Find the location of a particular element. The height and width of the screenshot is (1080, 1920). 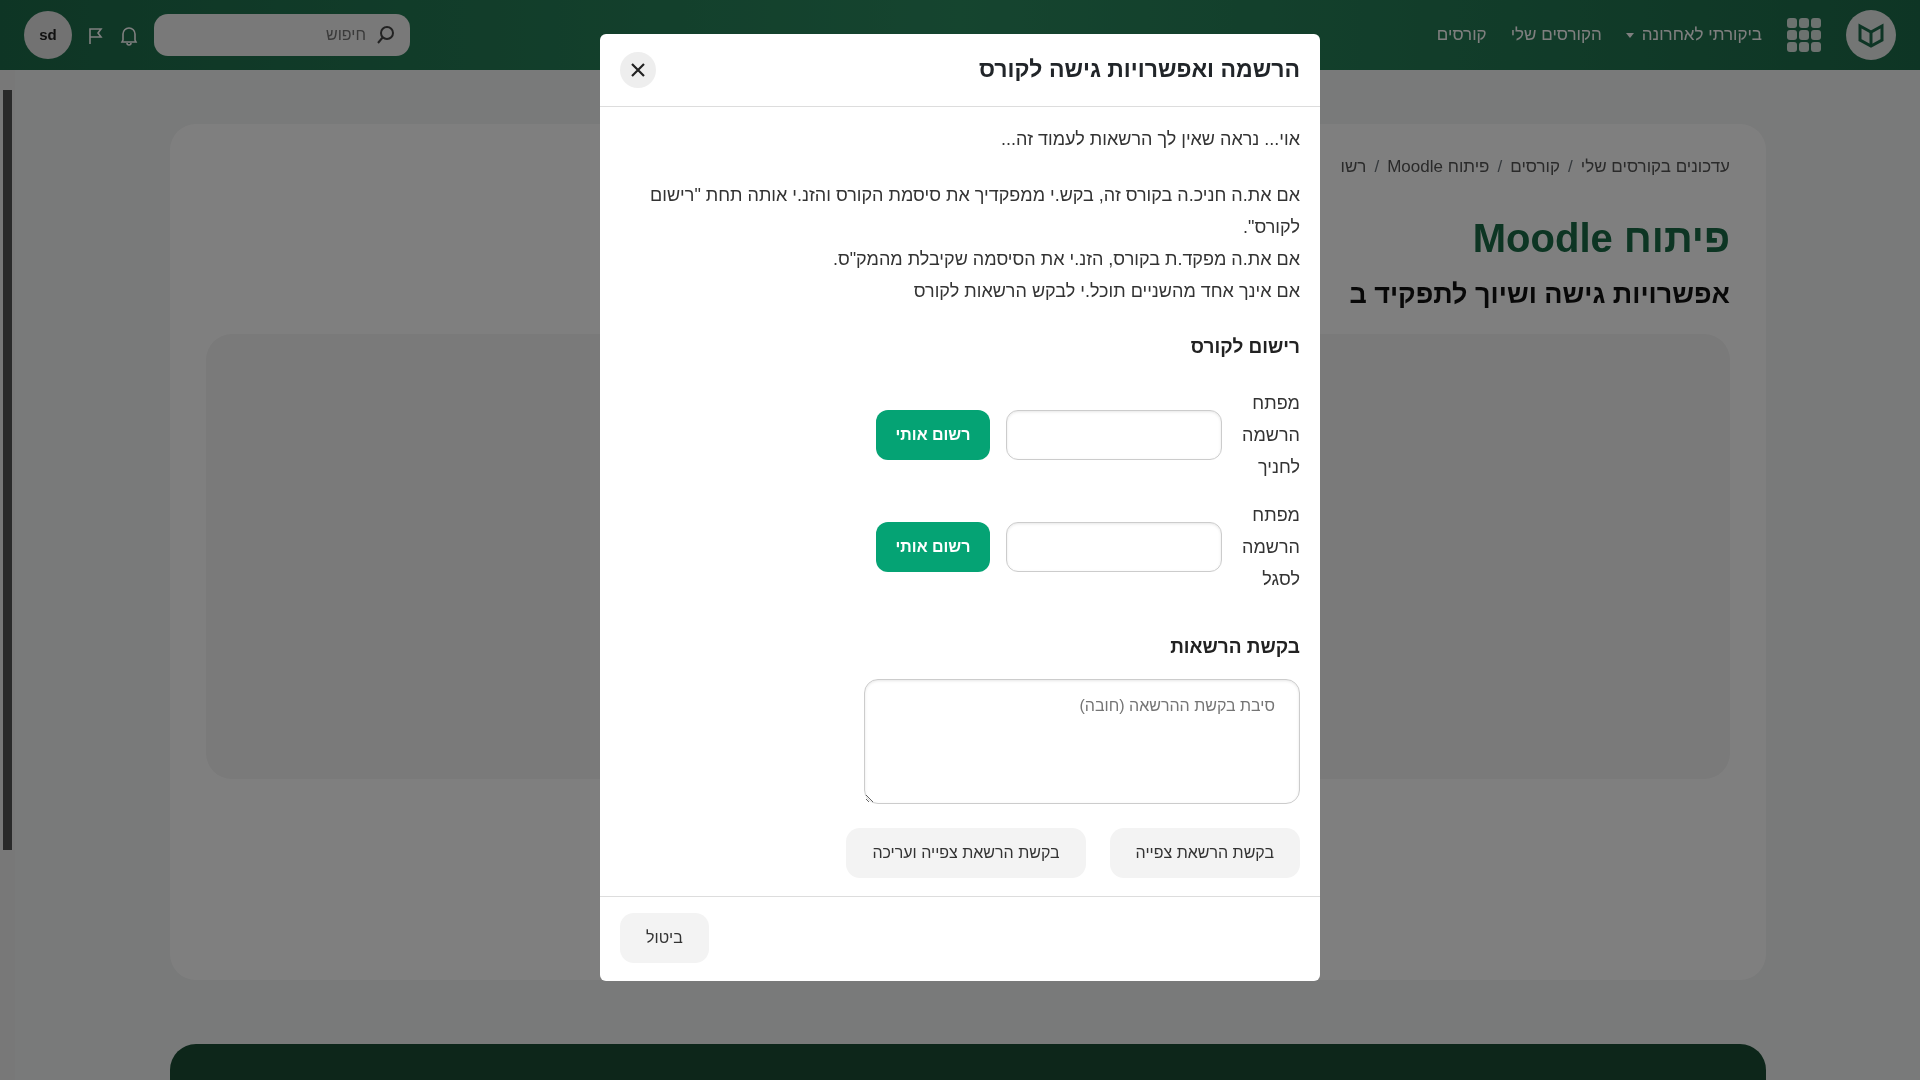

instruction-text: אם את.ה מפקד.ת בקורס, הזנ.י את הסיסמה שקיבלת מהמק"ס. is located at coordinates (1065, 259).